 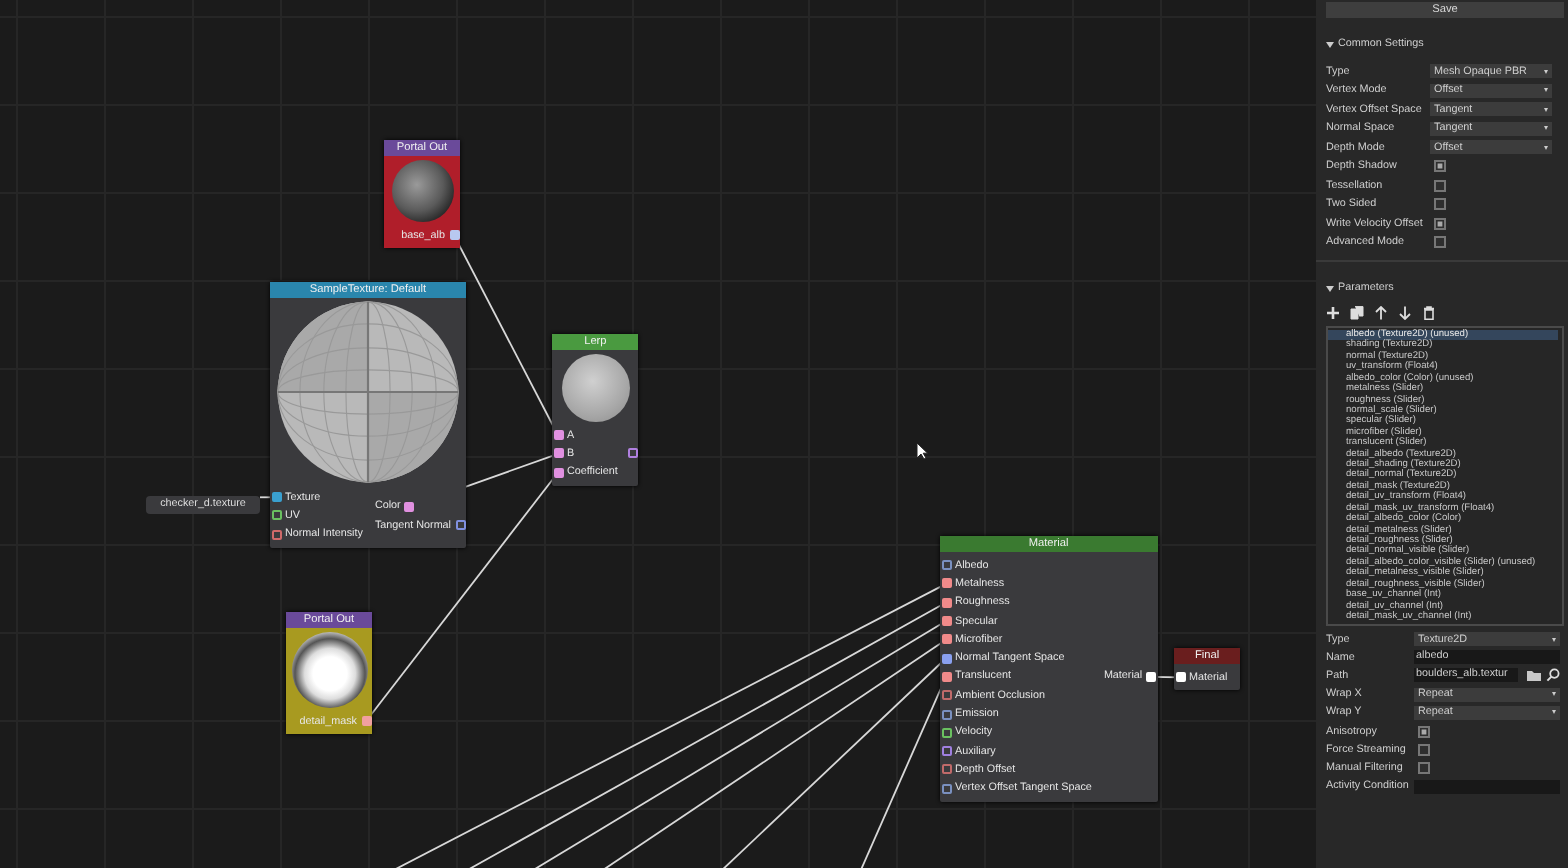 I want to click on plus-icon, so click(x=1333, y=312).